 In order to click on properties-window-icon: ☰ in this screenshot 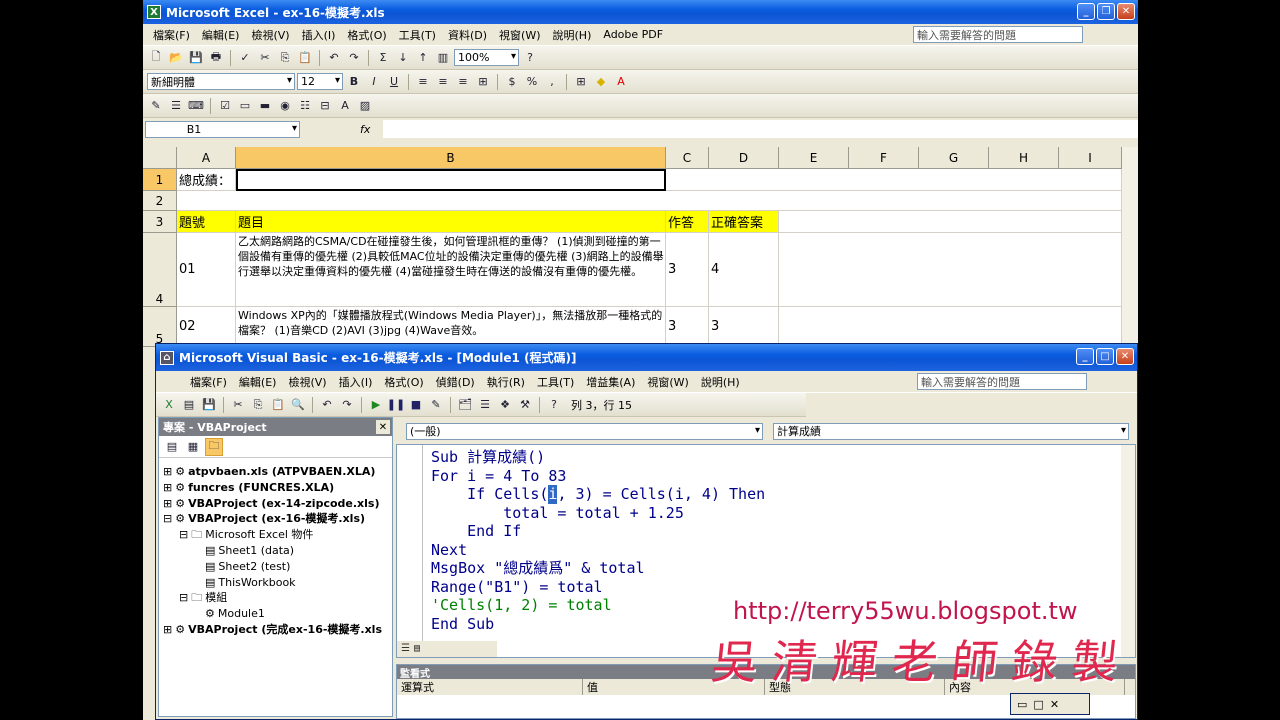, I will do `click(485, 405)`.